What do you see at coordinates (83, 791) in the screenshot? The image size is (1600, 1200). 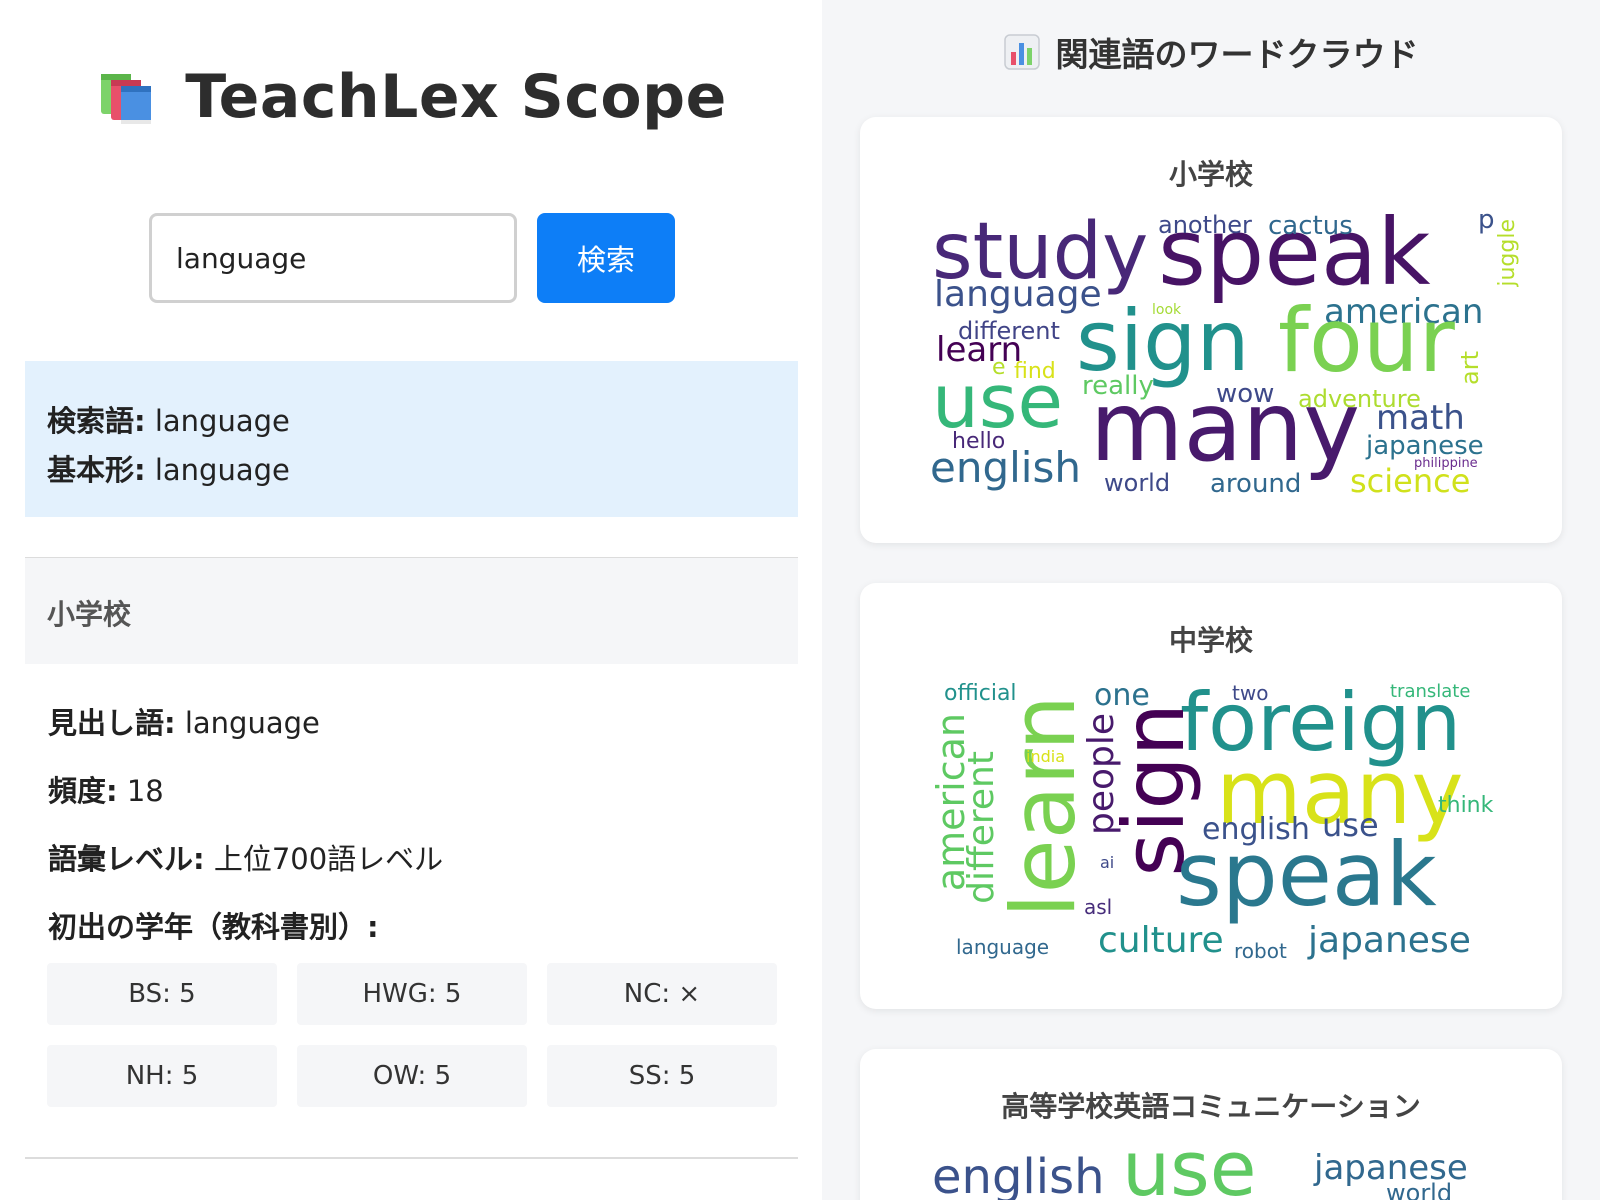 I see `frequency-label: 頻度:` at bounding box center [83, 791].